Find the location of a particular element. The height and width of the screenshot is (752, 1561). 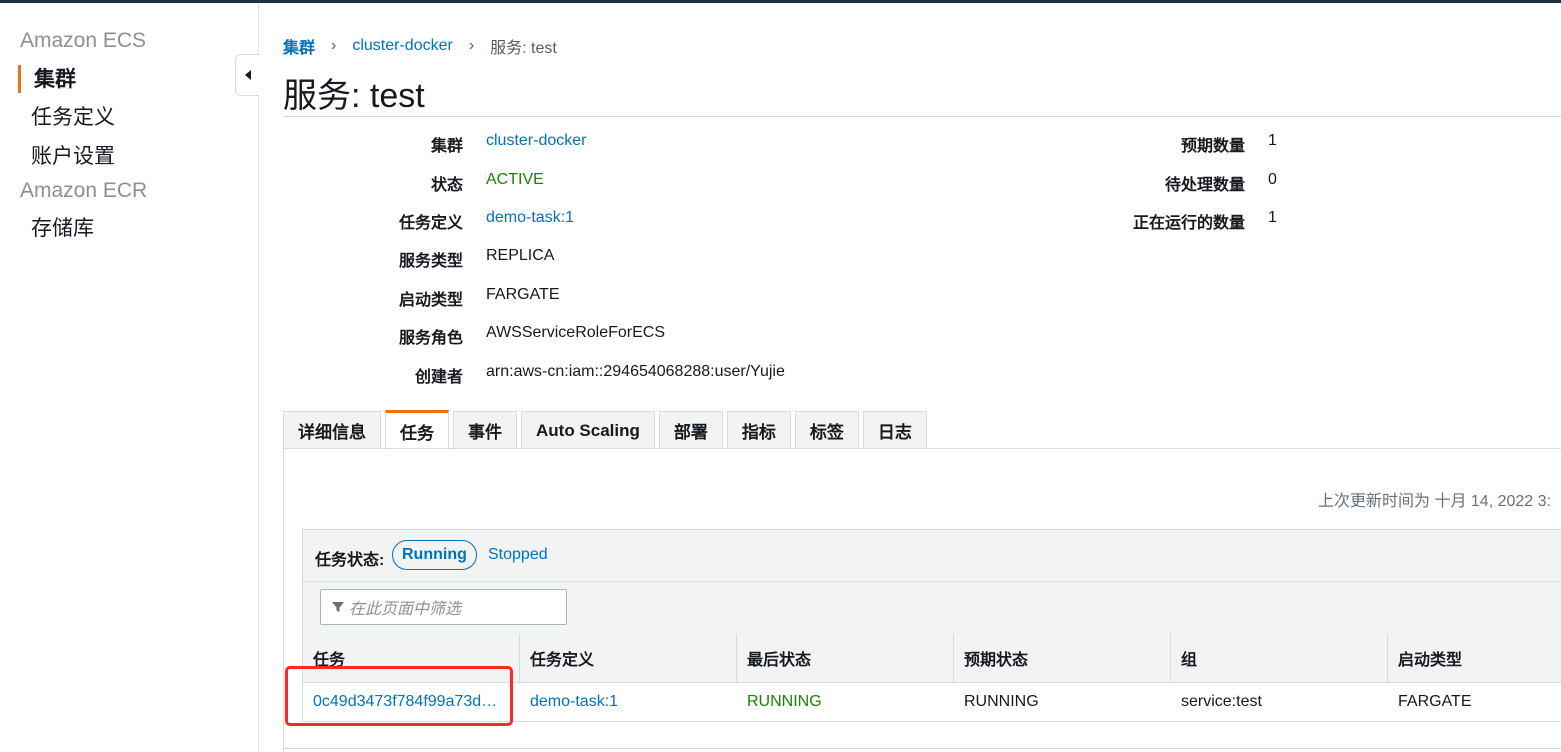

sidebar-active-indicator is located at coordinates (19, 79).